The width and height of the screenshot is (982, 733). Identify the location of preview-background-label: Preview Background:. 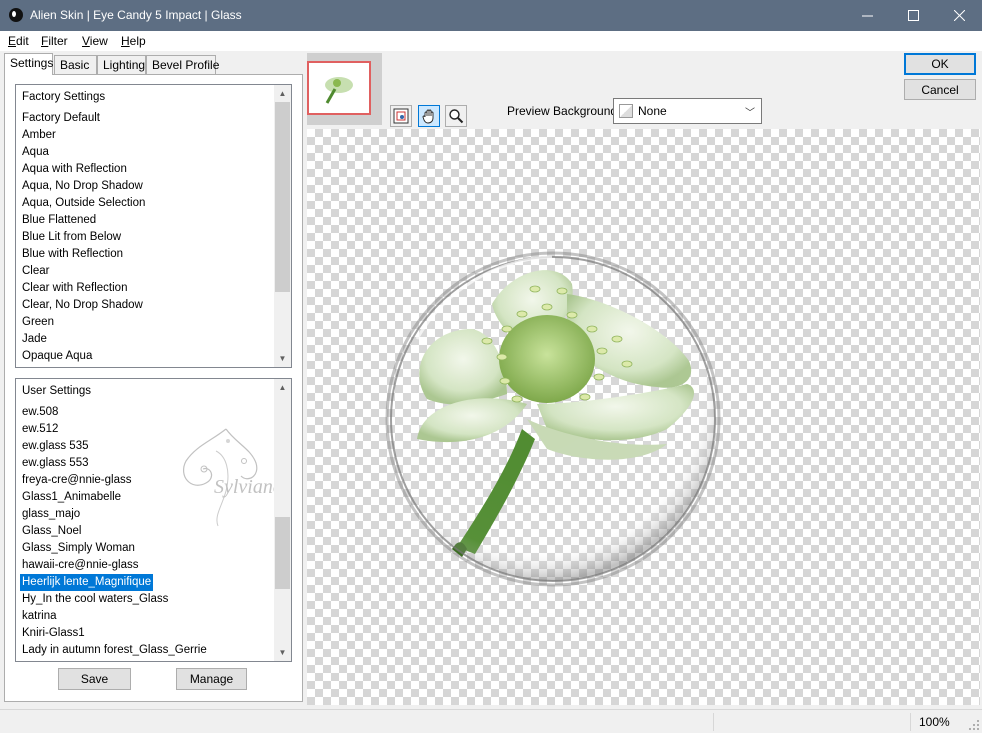
(564, 111).